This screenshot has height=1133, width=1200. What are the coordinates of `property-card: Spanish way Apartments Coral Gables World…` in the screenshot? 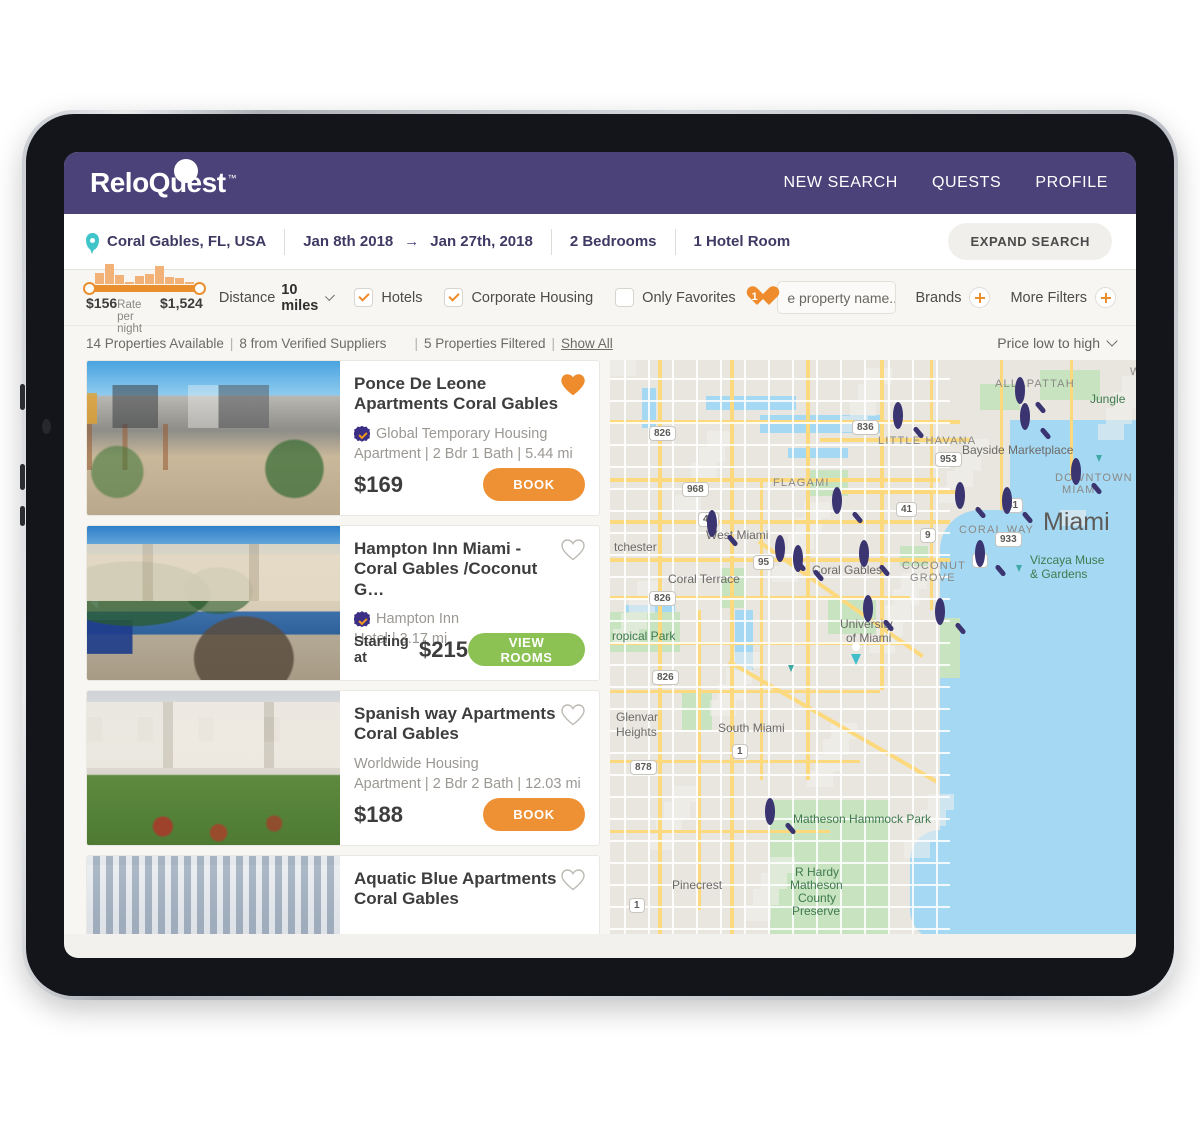 It's located at (343, 768).